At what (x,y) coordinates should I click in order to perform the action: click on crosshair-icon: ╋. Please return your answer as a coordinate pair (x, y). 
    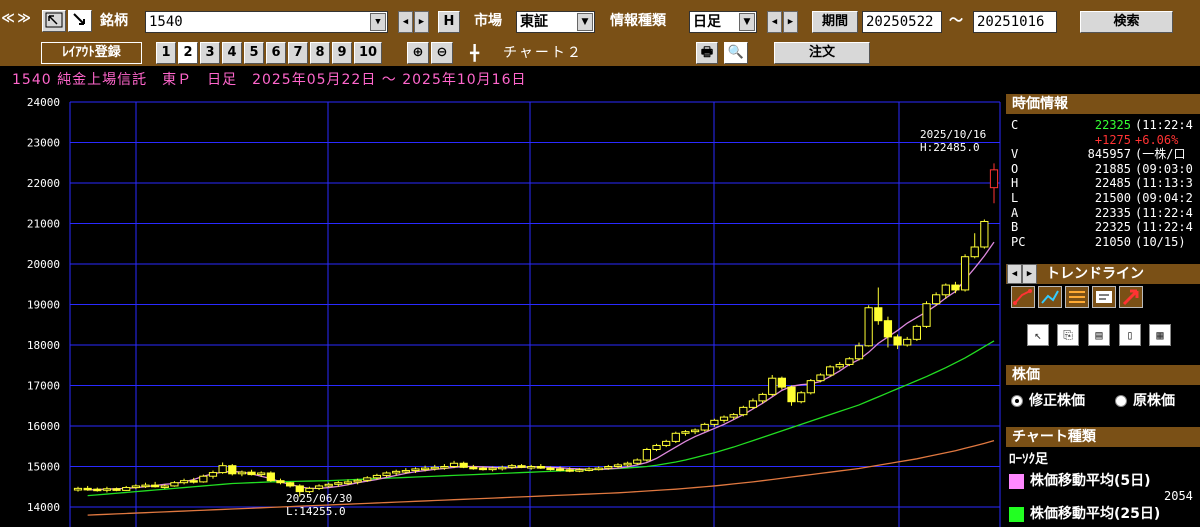
    Looking at the image, I should click on (474, 53).